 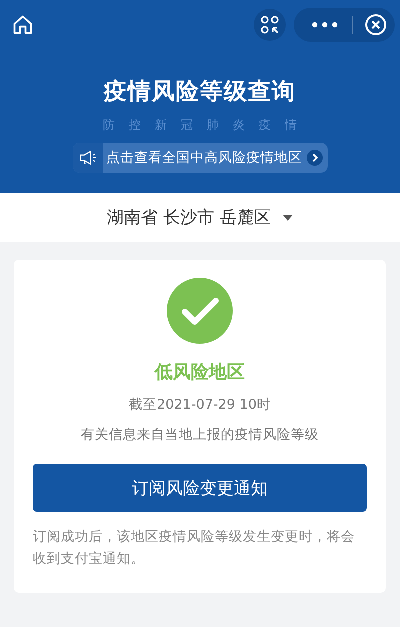 What do you see at coordinates (194, 549) in the screenshot?
I see `subscription-note: 订阅成功后，该地区疫情风险等级发生变更时，将会收到支付宝通知。` at bounding box center [194, 549].